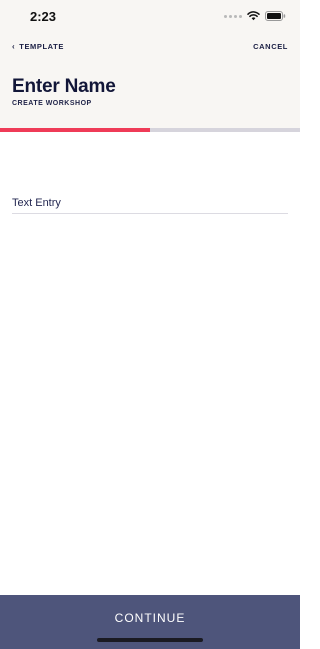 Image resolution: width=320 pixels, height=649 pixels. What do you see at coordinates (14, 46) in the screenshot?
I see `chevron-left-icon: ‹` at bounding box center [14, 46].